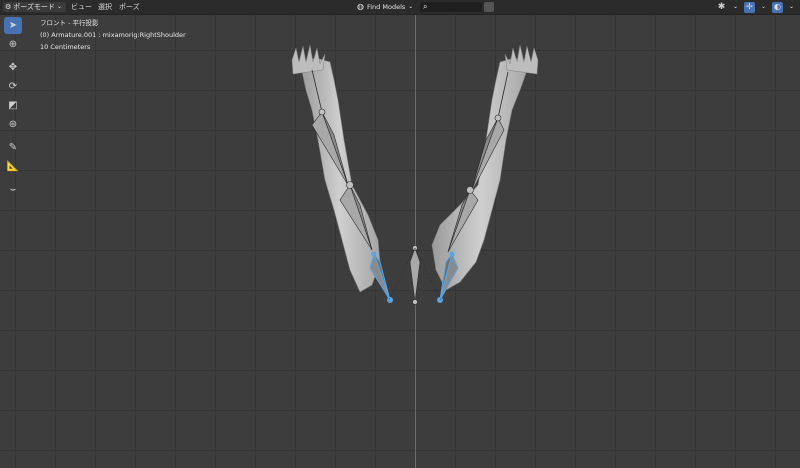 Image resolution: width=800 pixels, height=468 pixels. I want to click on annotate-tool: ✎, so click(13, 147).